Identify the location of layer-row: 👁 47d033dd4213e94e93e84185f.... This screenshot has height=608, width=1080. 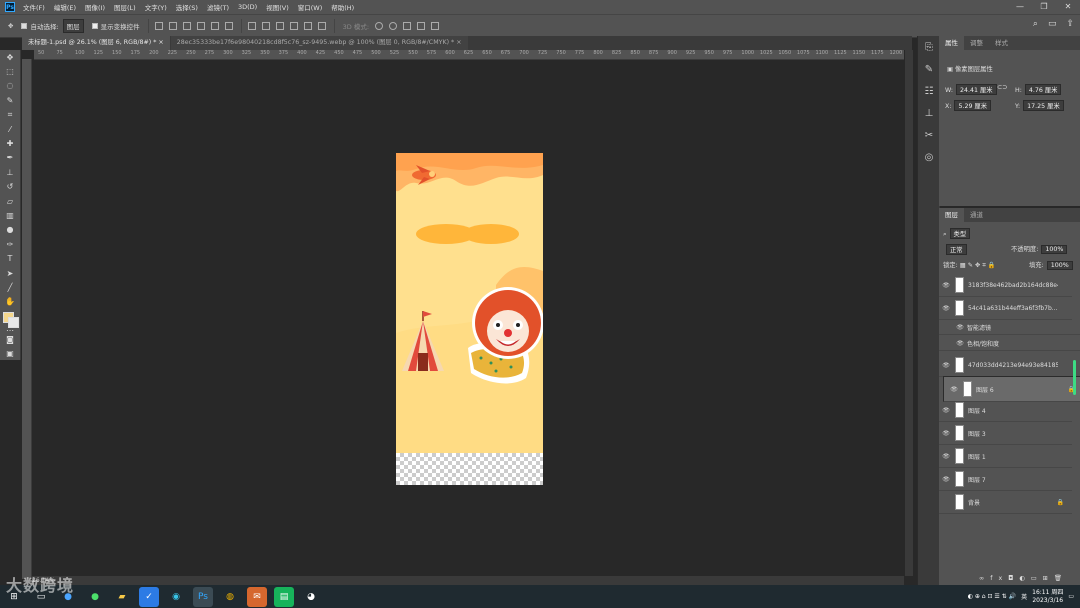
(1005, 365).